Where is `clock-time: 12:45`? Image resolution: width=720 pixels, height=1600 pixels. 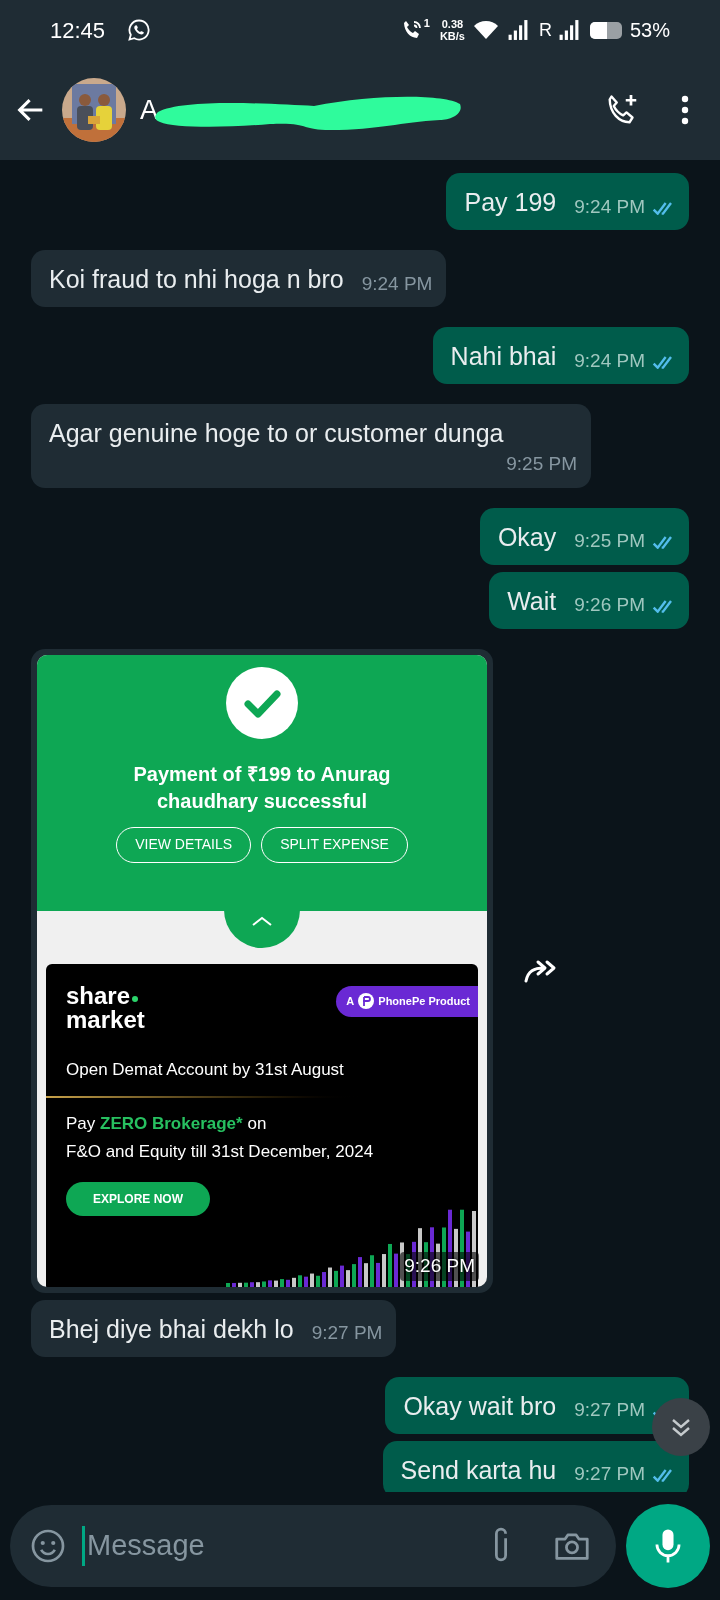
clock-time: 12:45 is located at coordinates (78, 30).